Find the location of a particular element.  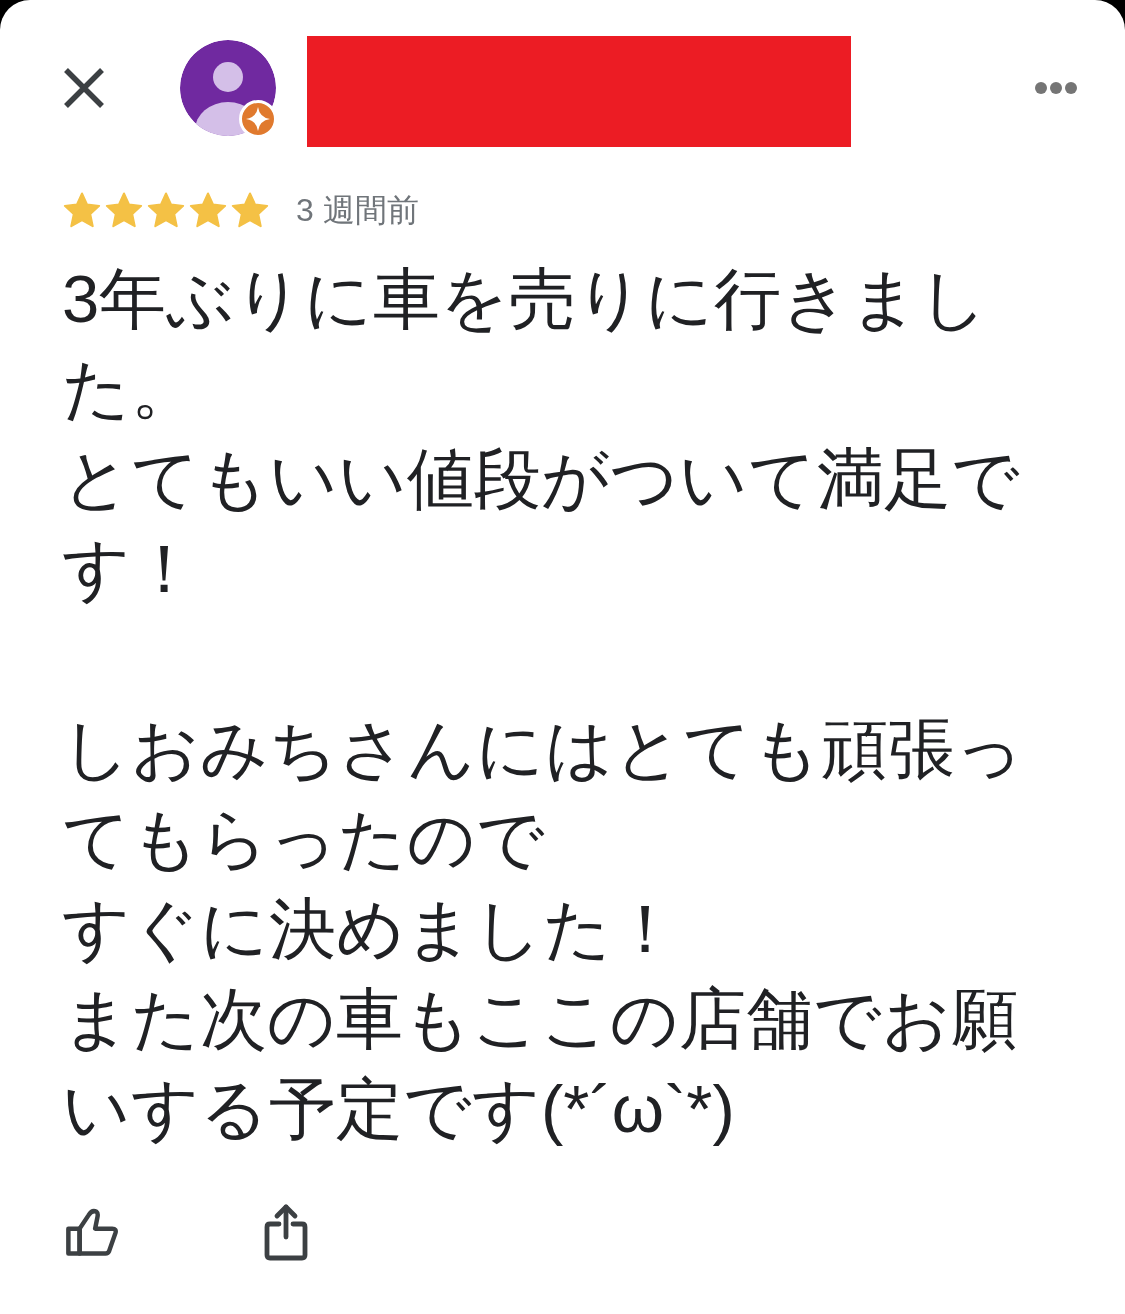

thumbs-up-icon is located at coordinates (92, 1232).